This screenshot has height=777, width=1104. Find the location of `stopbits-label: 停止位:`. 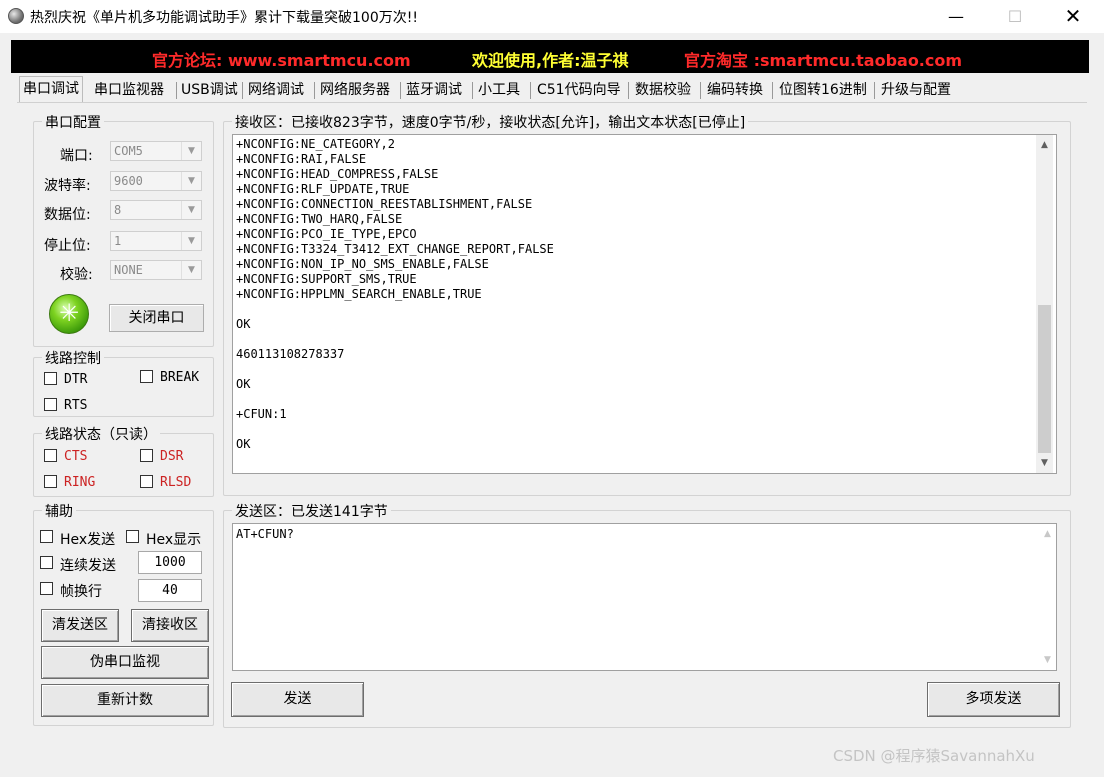

stopbits-label: 停止位: is located at coordinates (67, 246).